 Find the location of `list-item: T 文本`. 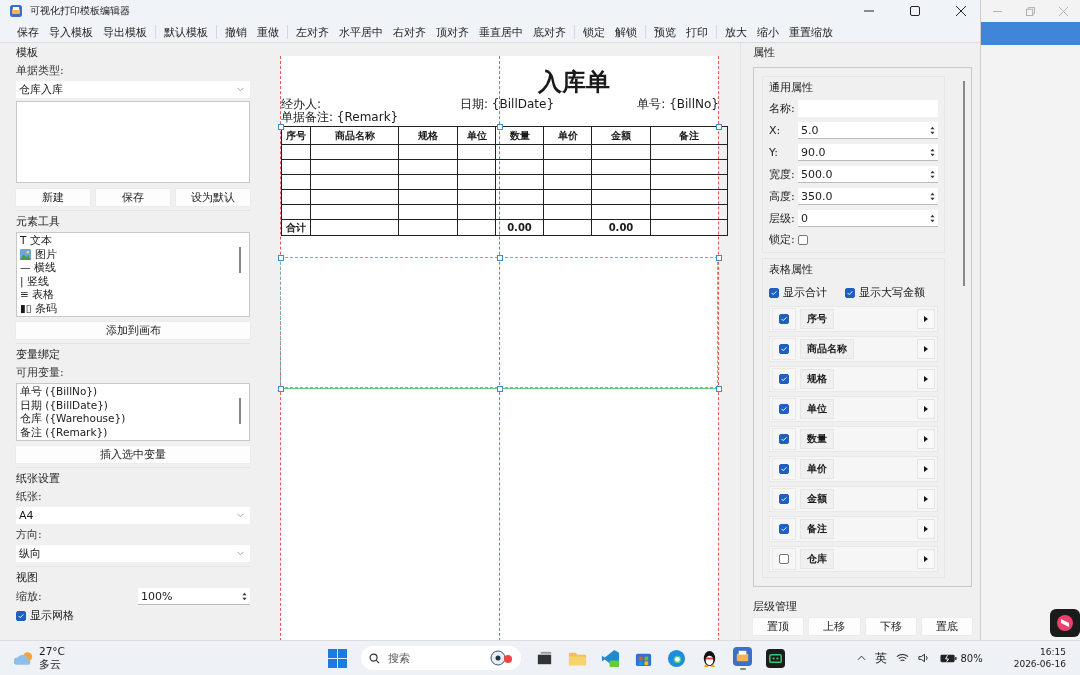

list-item: T 文本 is located at coordinates (36, 241).